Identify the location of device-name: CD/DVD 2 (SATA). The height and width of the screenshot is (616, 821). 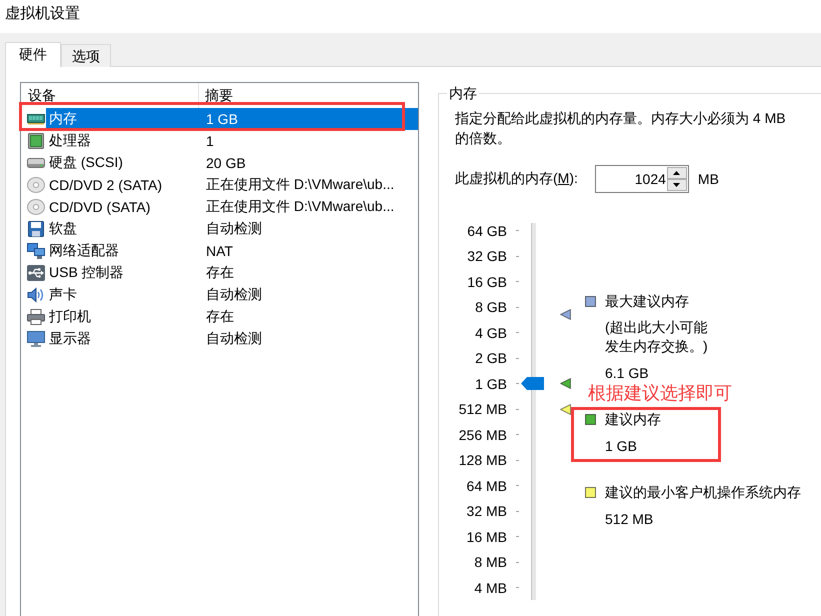
(106, 185).